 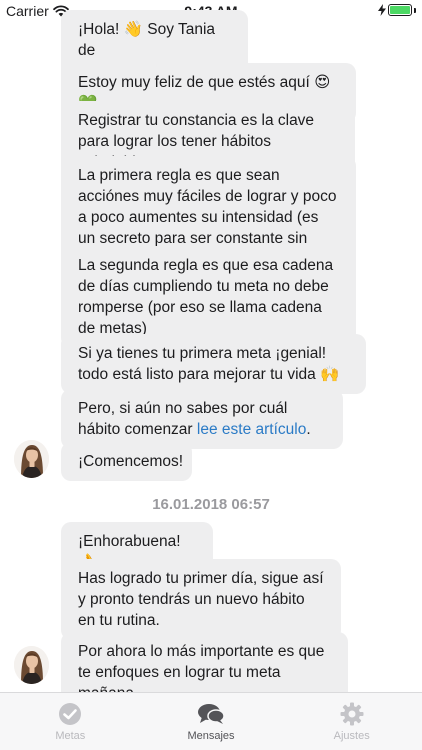 I want to click on tab-ajustes: Ajustes, so click(x=351, y=721).